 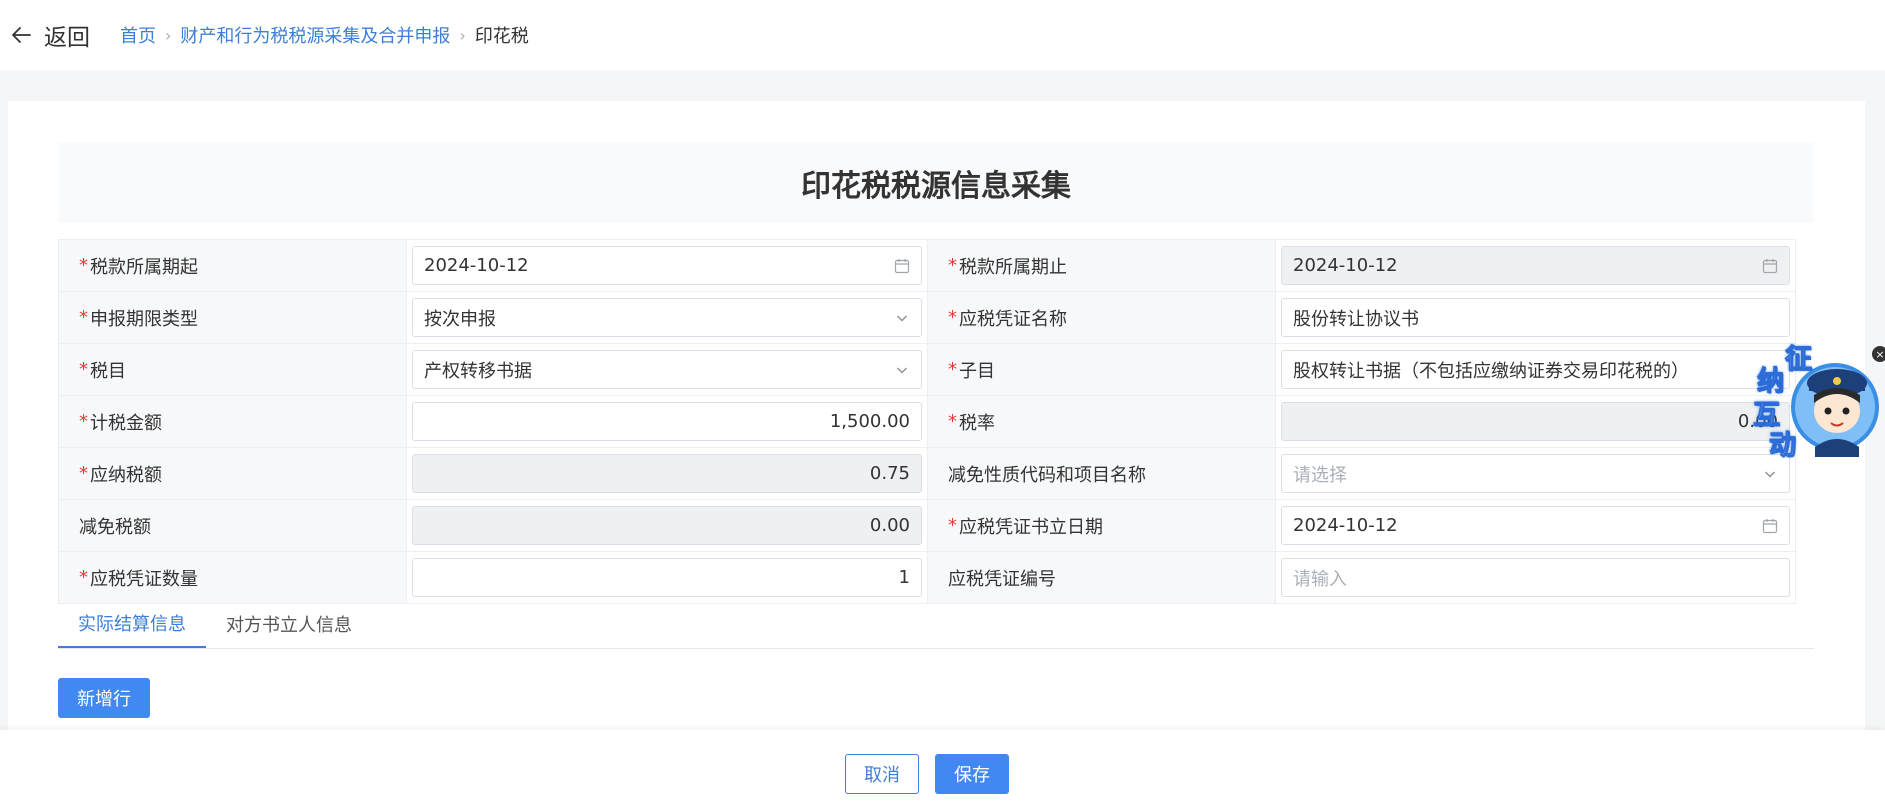 I want to click on field-value-cell: 1,500.00, so click(x=666, y=421).